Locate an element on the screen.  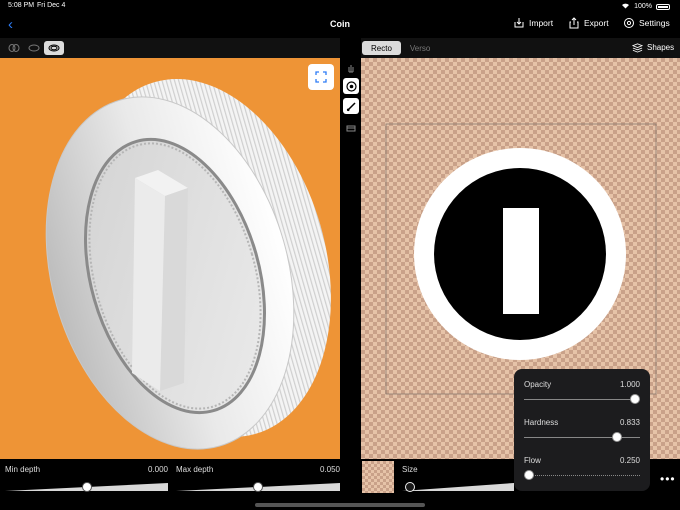
min-depth-value: 0.000 is located at coordinates (157, 469).